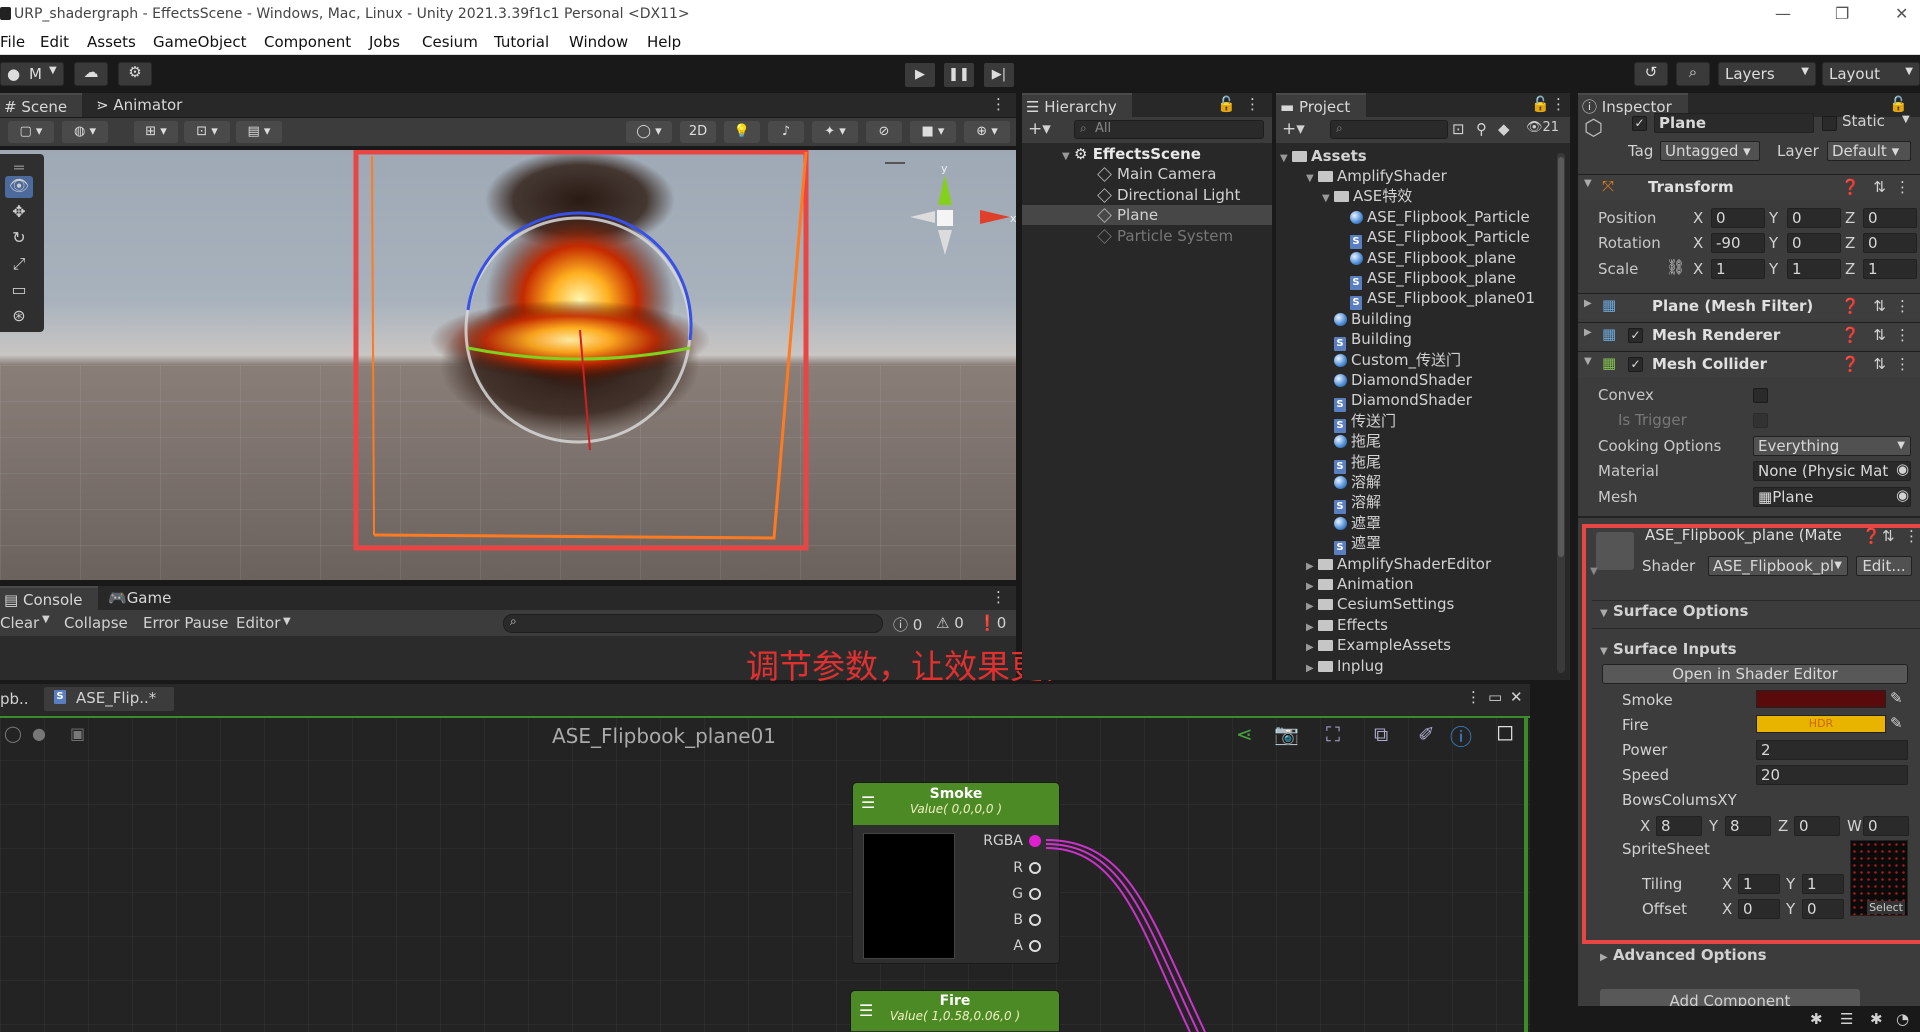  Describe the element at coordinates (1832, 775) in the screenshot. I see `speed-field: 20` at that location.